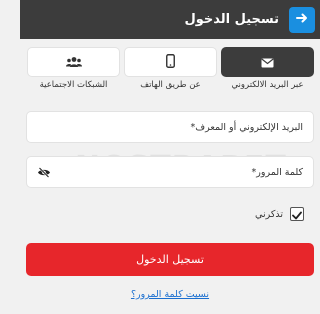  I want to click on arrow-right-icon, so click(302, 19).